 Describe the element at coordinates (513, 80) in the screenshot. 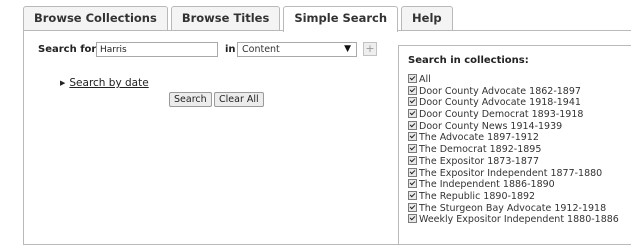

I see `collection-item: All` at that location.